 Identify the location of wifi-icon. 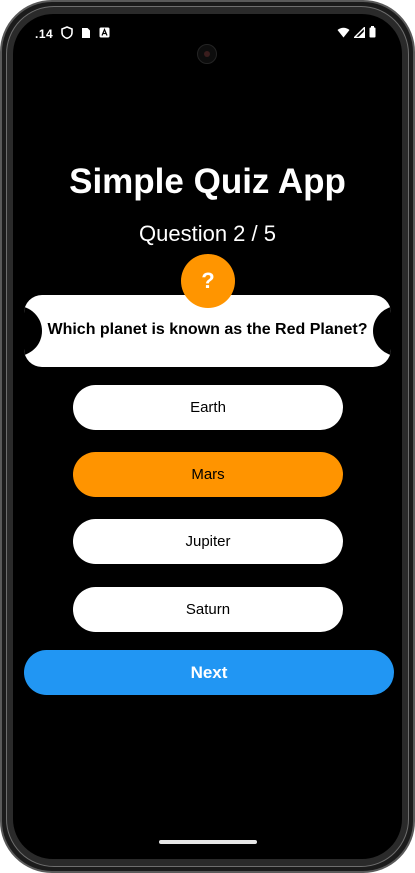
(343, 34).